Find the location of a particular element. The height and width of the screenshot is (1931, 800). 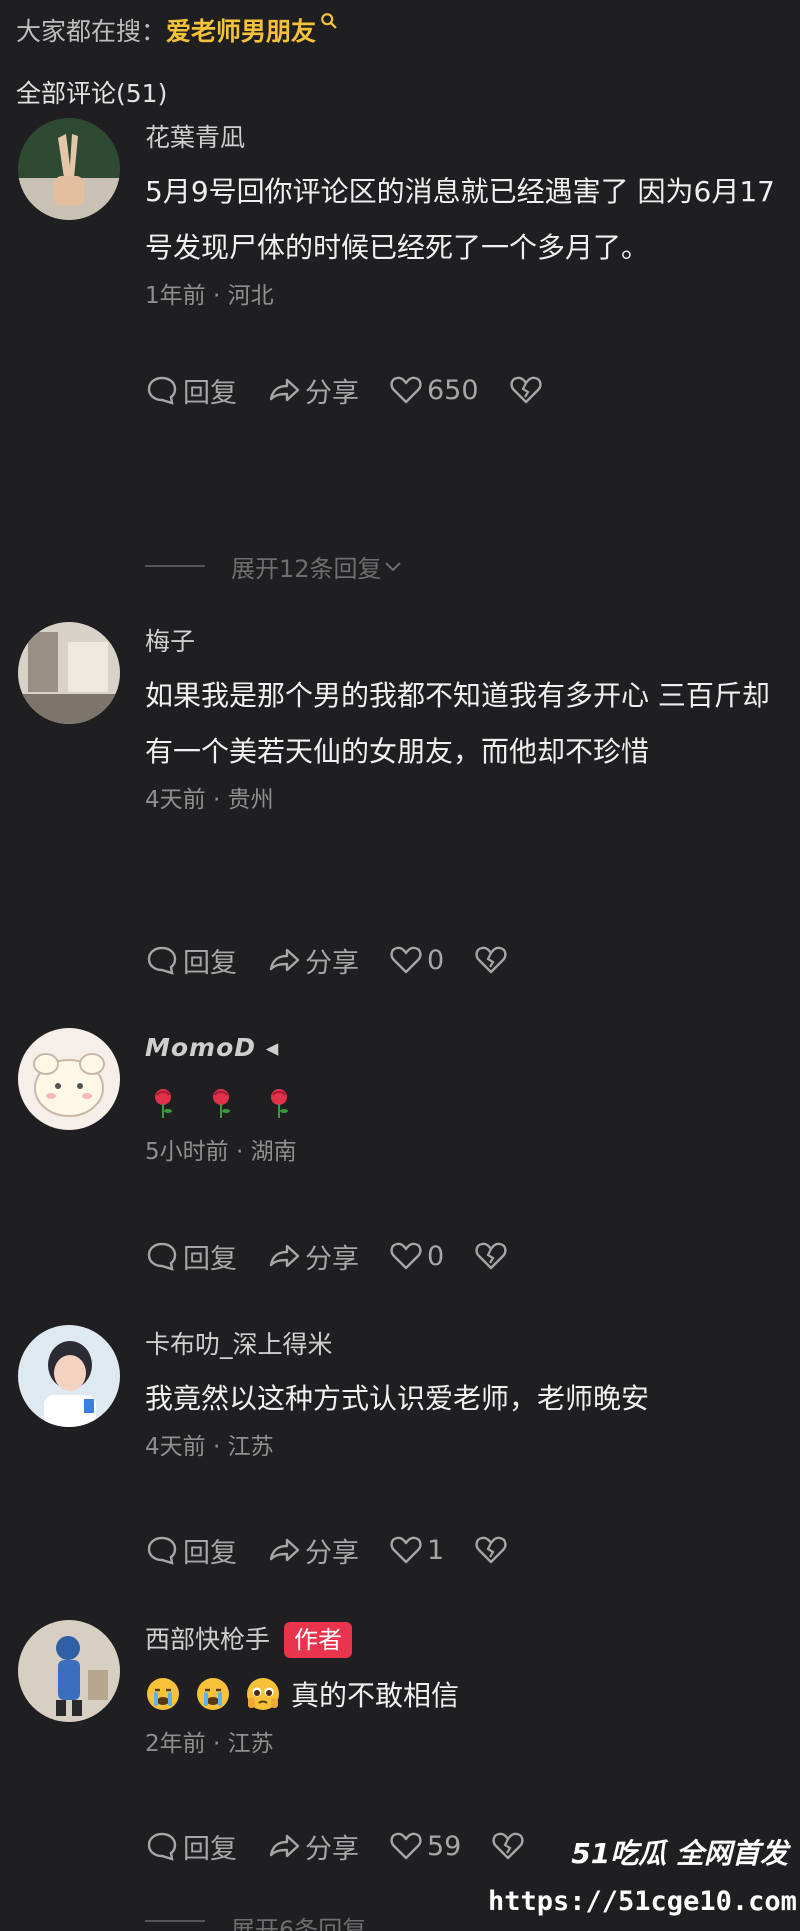

like-button: 650 is located at coordinates (434, 390).